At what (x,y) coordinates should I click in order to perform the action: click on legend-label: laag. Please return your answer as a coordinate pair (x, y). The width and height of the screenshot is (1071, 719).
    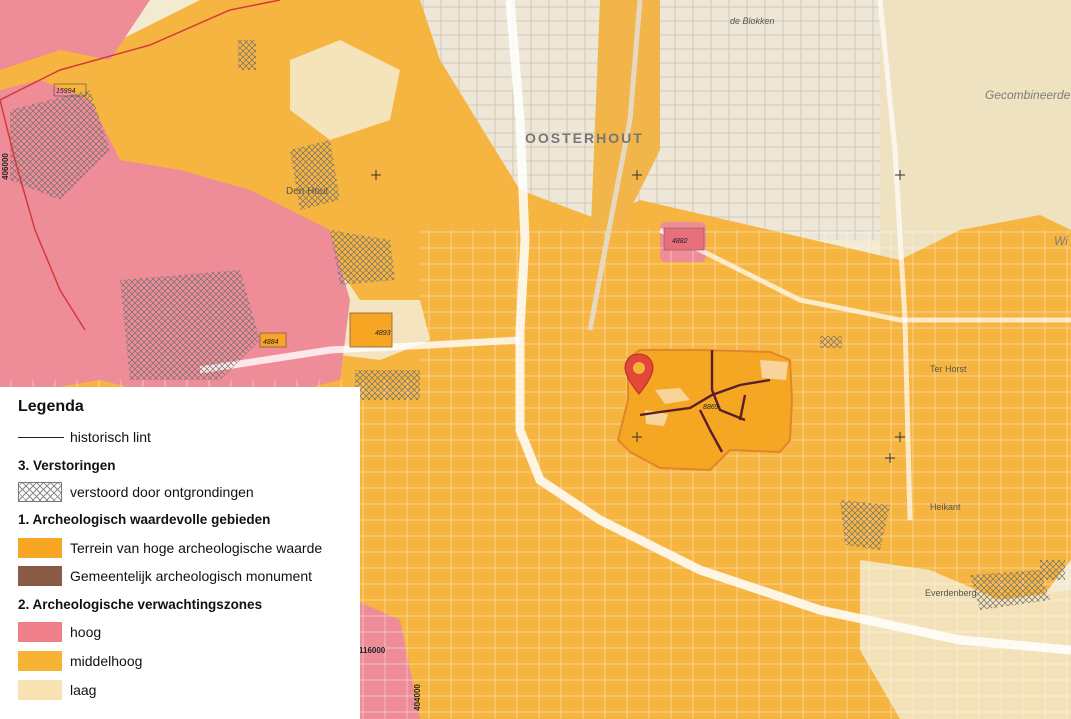
    Looking at the image, I should click on (83, 690).